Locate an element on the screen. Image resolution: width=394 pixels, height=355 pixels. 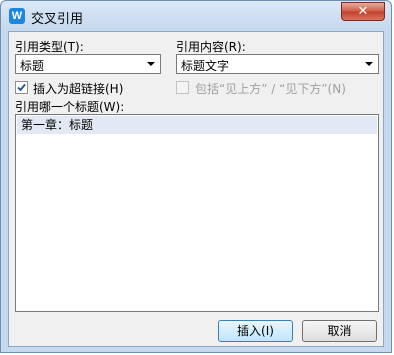
list-item: 第一章：标题 is located at coordinates (197, 125).